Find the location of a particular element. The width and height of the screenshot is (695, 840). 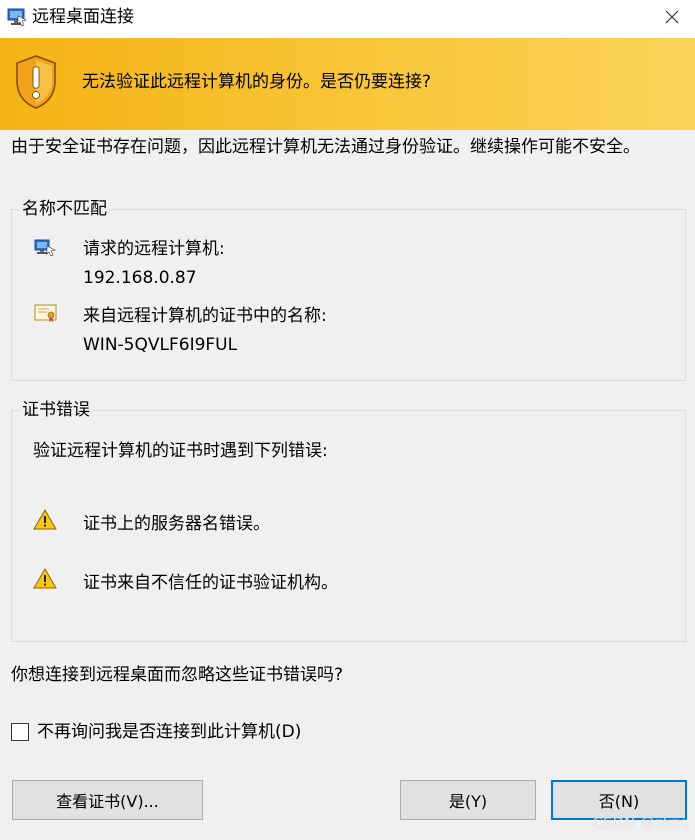

warning-shield-icon is located at coordinates (36, 82).